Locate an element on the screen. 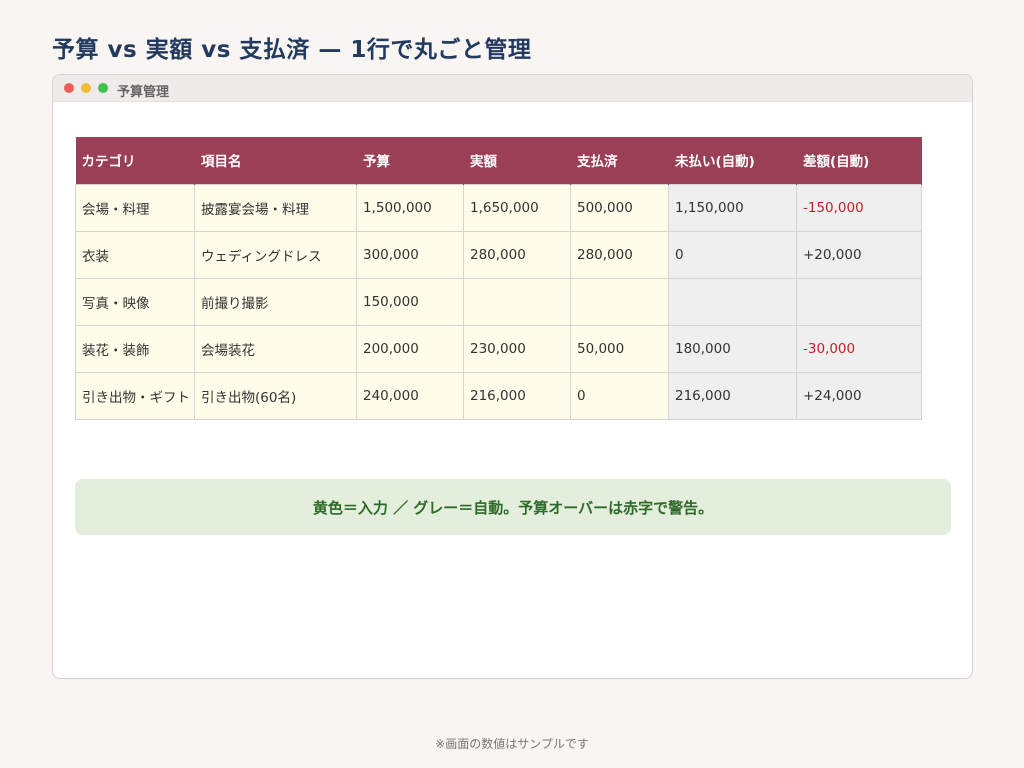 This screenshot has width=1024, height=768. item-cell: 前撮り撮影 is located at coordinates (275, 301).